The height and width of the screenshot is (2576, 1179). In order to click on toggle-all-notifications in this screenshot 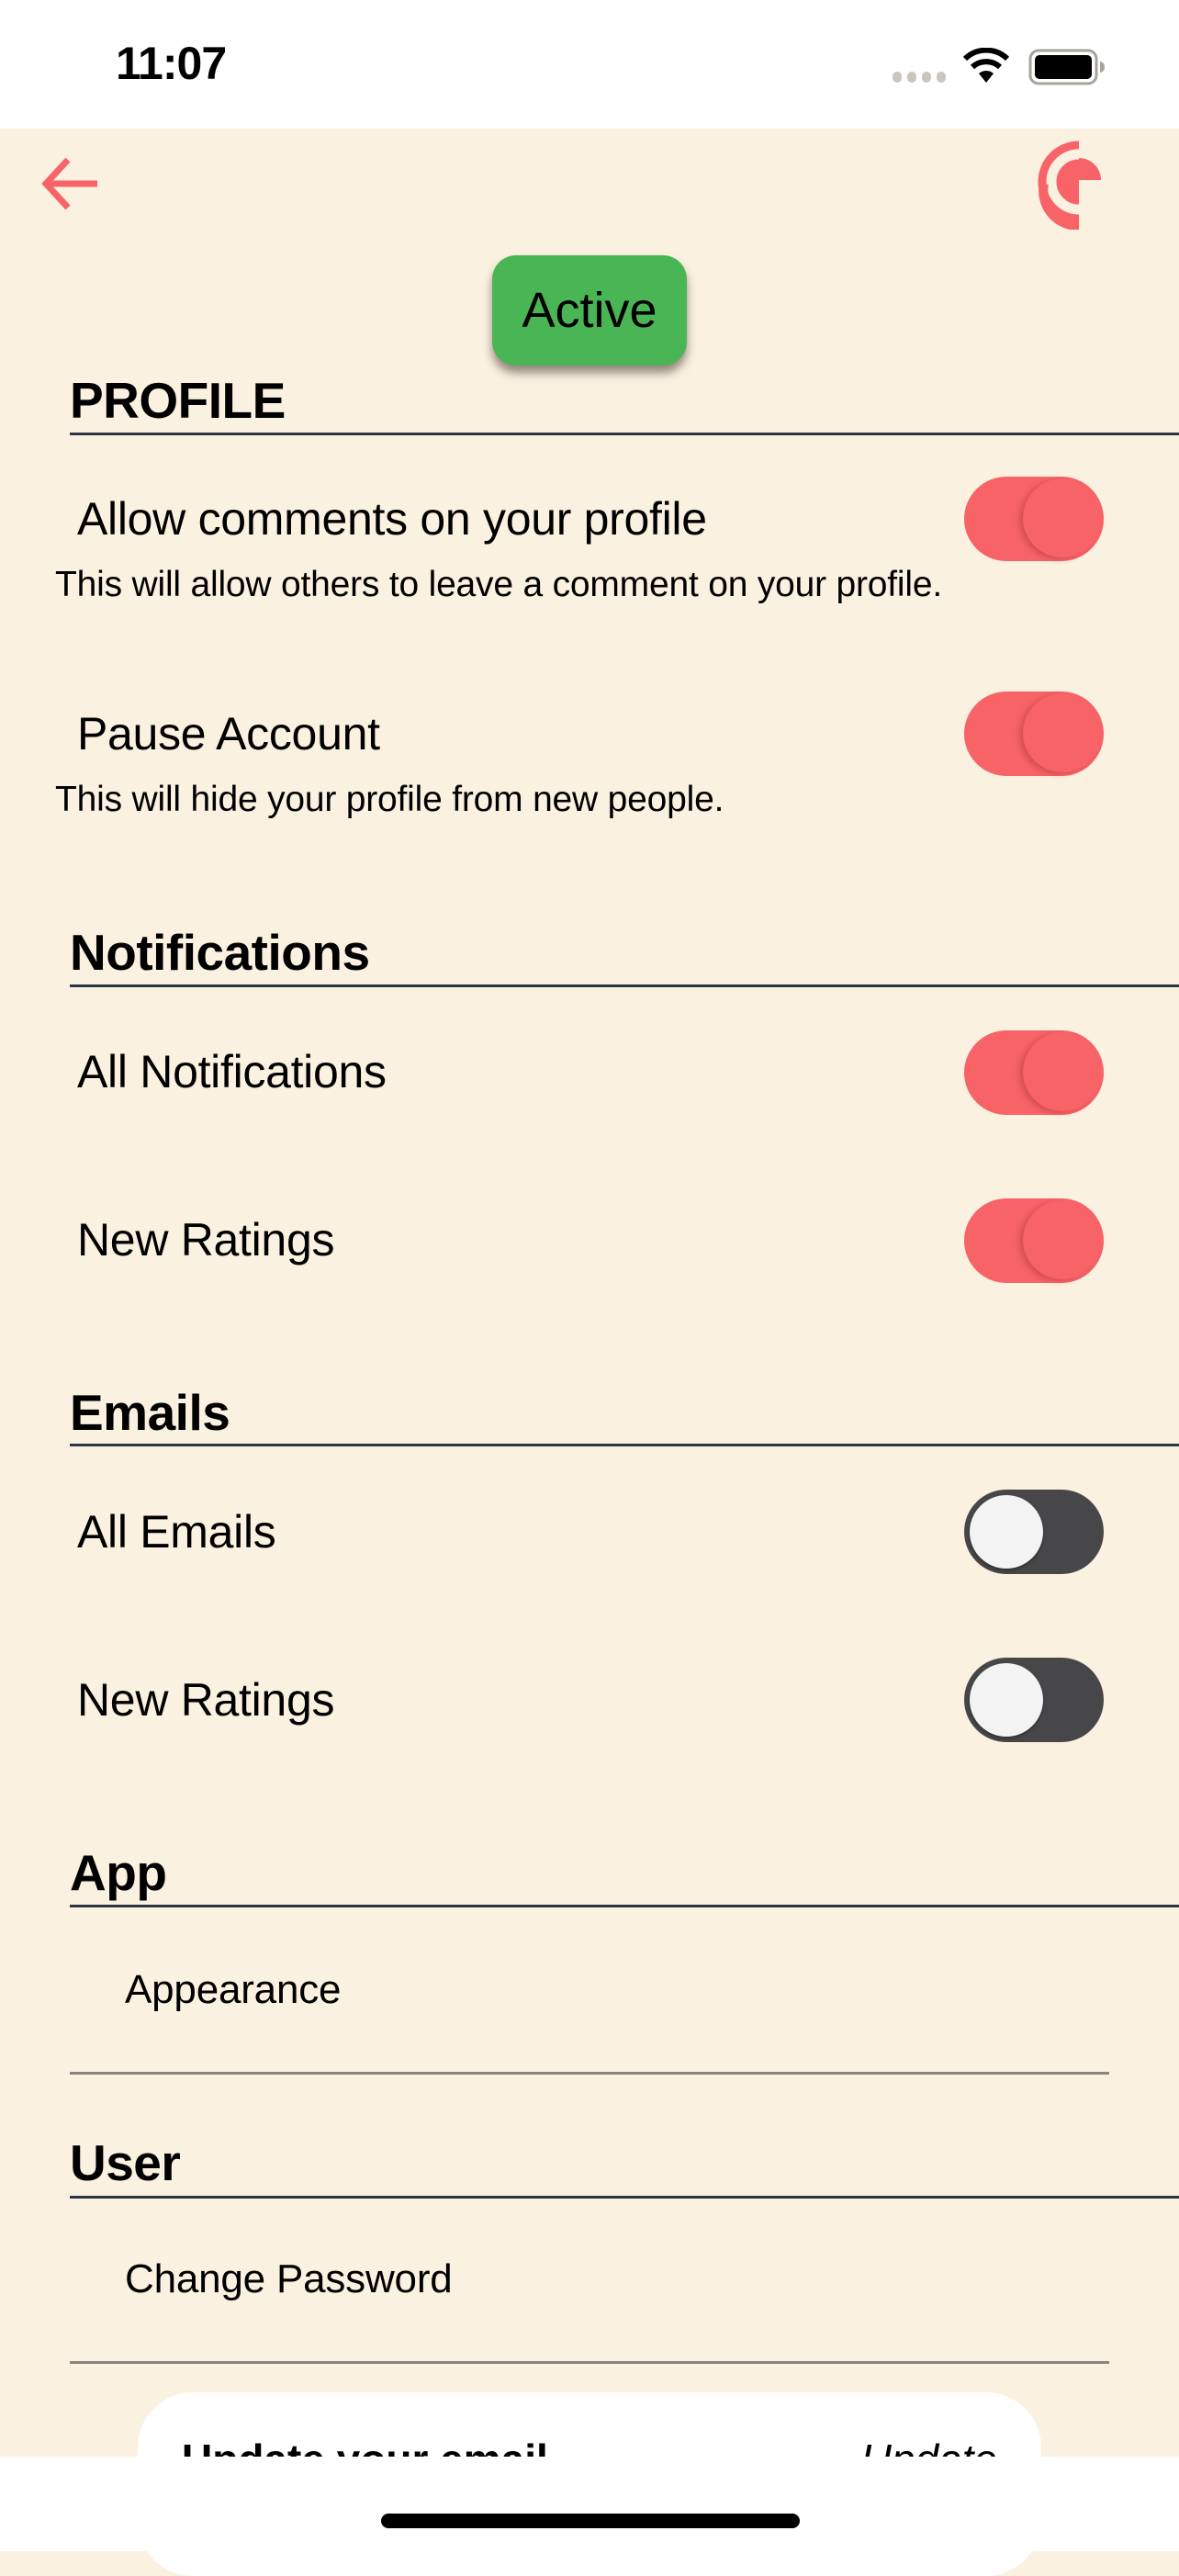, I will do `click(1034, 1072)`.